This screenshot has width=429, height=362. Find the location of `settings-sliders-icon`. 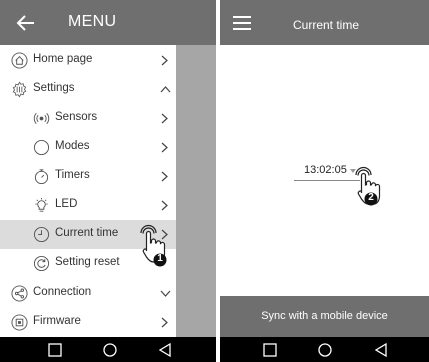

settings-sliders-icon is located at coordinates (19, 89).